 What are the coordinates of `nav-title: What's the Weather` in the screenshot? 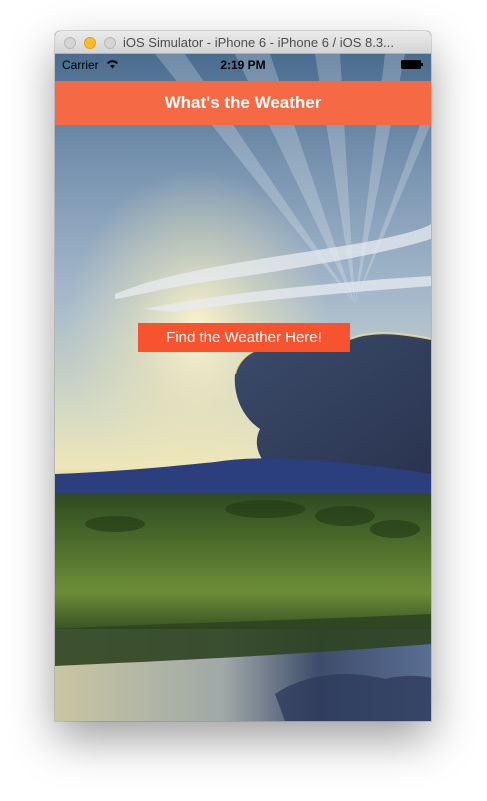 It's located at (243, 102).